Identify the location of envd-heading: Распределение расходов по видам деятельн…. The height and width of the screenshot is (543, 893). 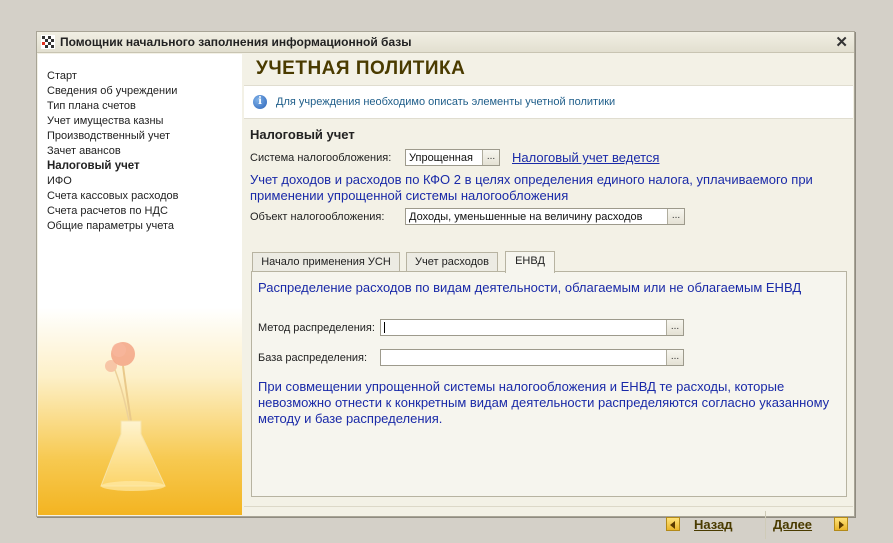
(530, 287).